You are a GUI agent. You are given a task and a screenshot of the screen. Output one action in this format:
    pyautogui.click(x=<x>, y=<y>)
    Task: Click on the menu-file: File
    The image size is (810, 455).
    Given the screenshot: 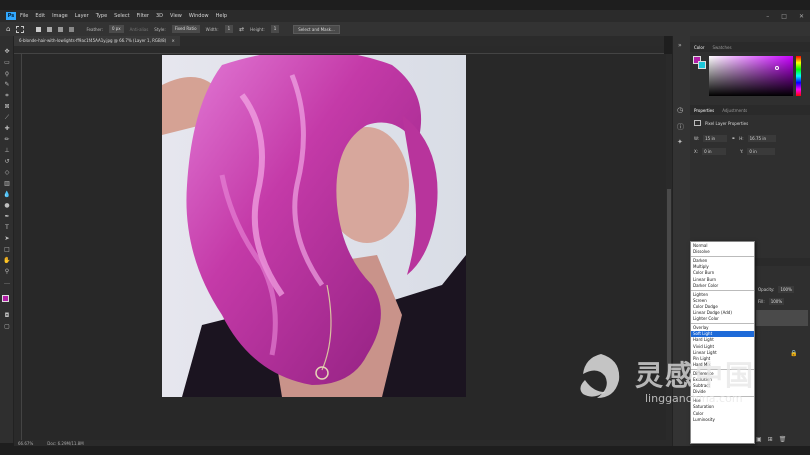 What is the action you would take?
    pyautogui.click(x=24, y=16)
    